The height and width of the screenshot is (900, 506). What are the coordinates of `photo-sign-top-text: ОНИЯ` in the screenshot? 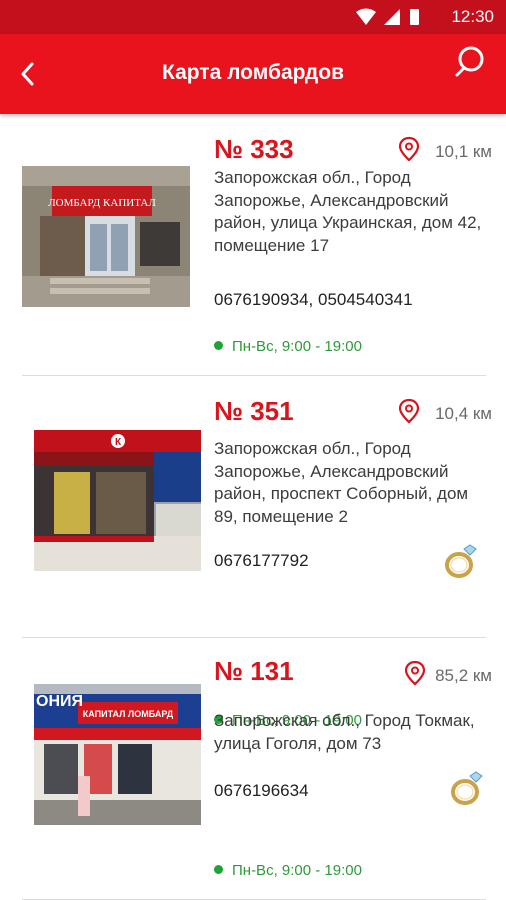 It's located at (59, 701).